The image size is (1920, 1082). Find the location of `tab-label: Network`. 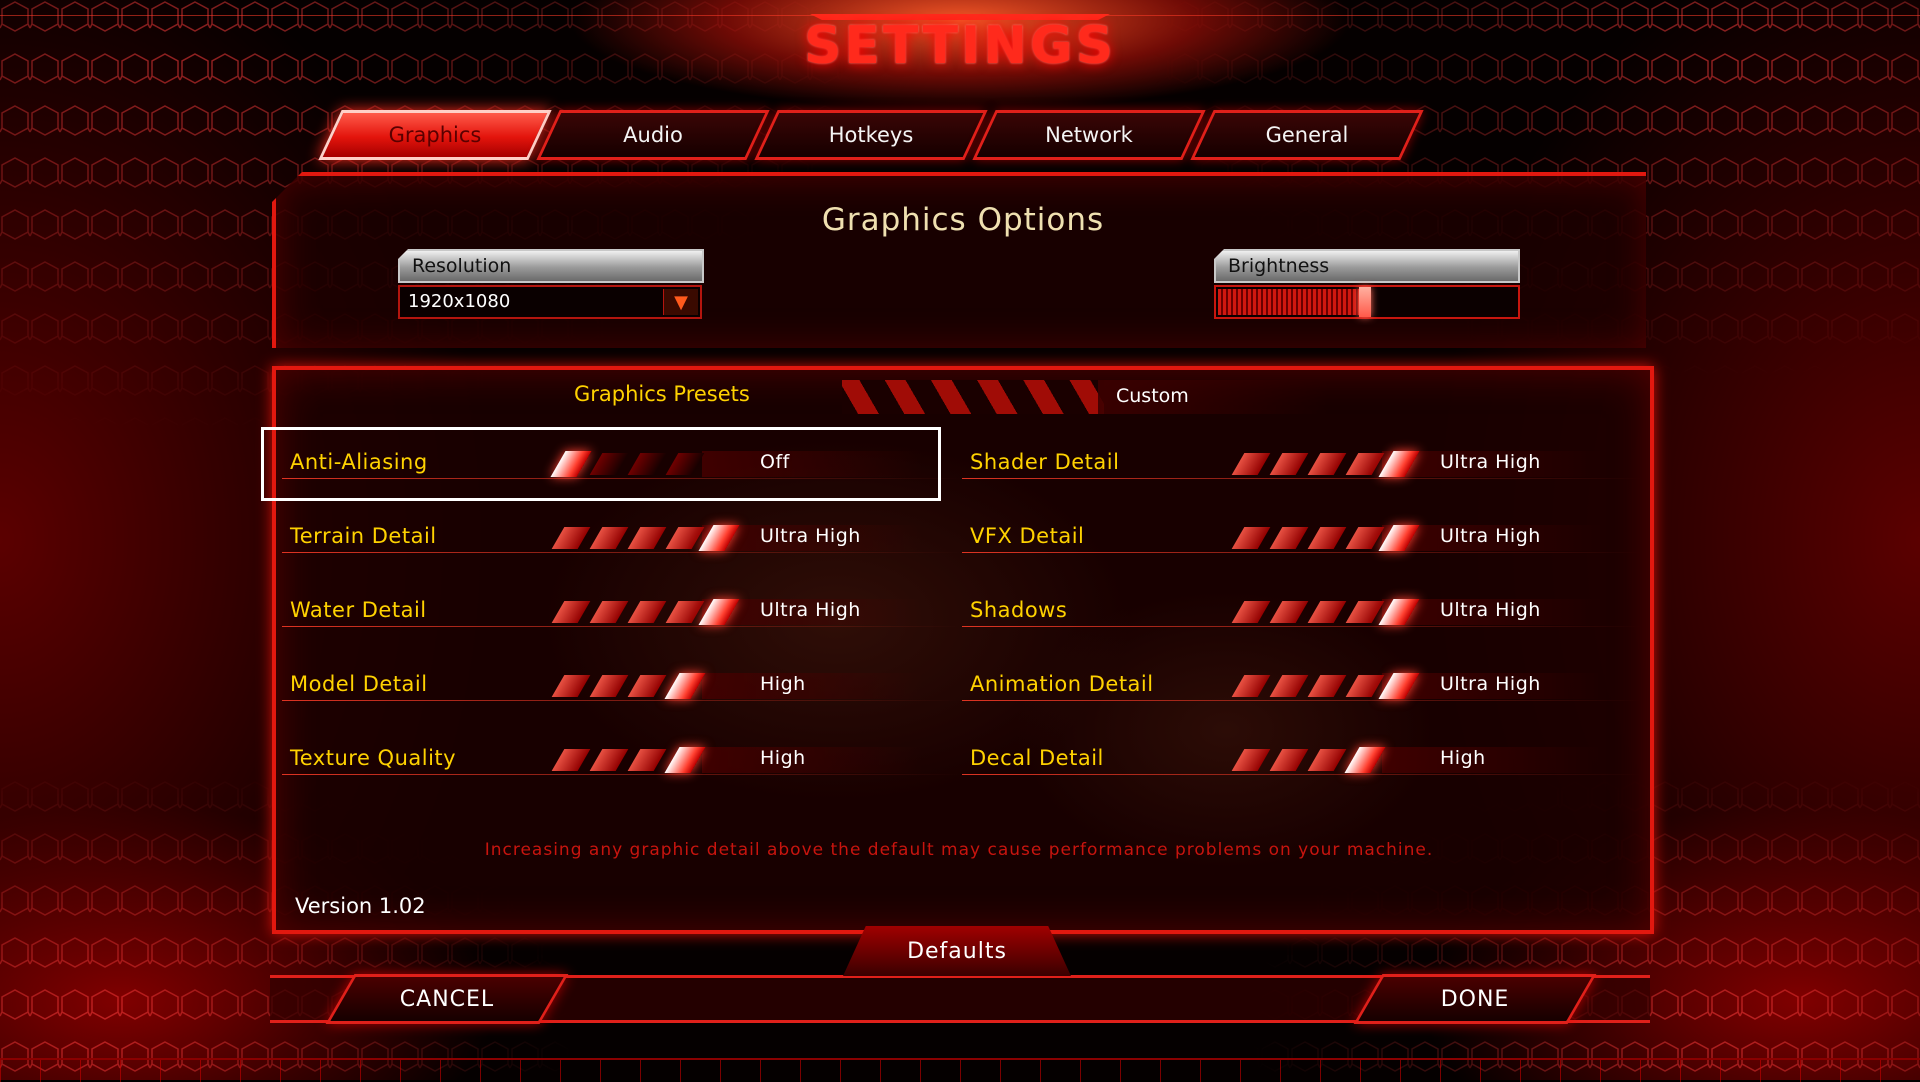

tab-label: Network is located at coordinates (1089, 135).